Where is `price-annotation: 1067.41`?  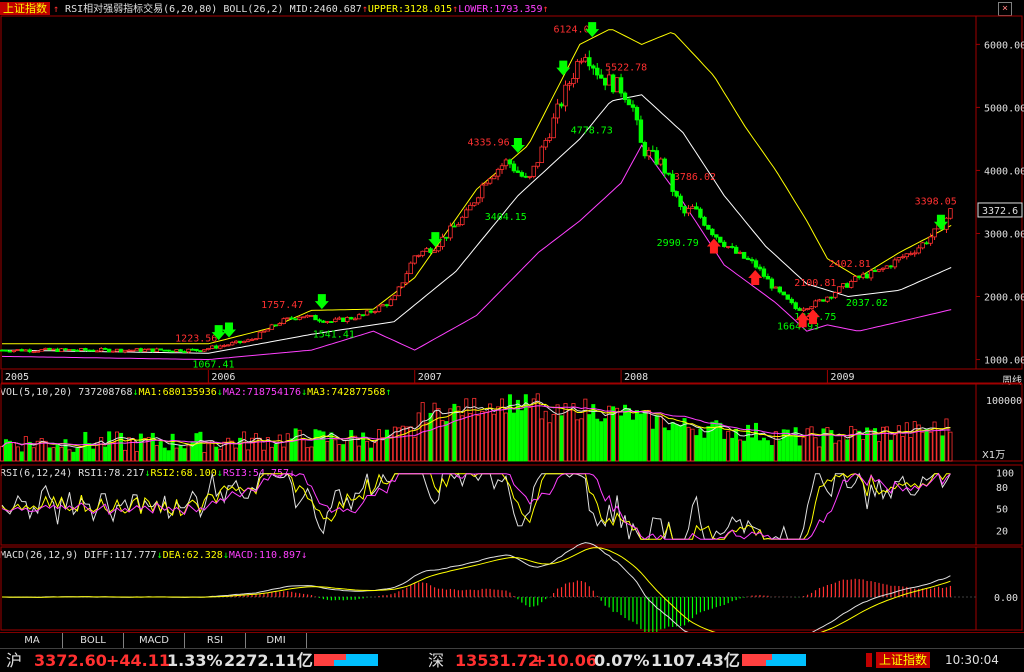 price-annotation: 1067.41 is located at coordinates (213, 364).